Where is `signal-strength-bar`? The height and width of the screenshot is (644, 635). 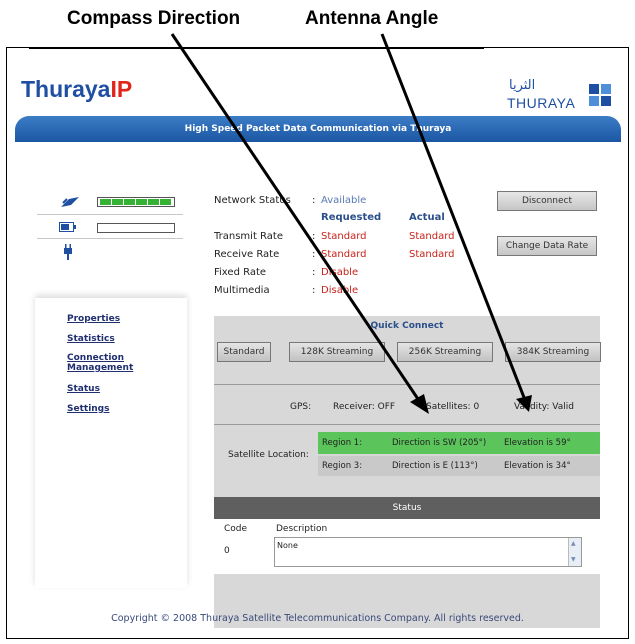 signal-strength-bar is located at coordinates (136, 202).